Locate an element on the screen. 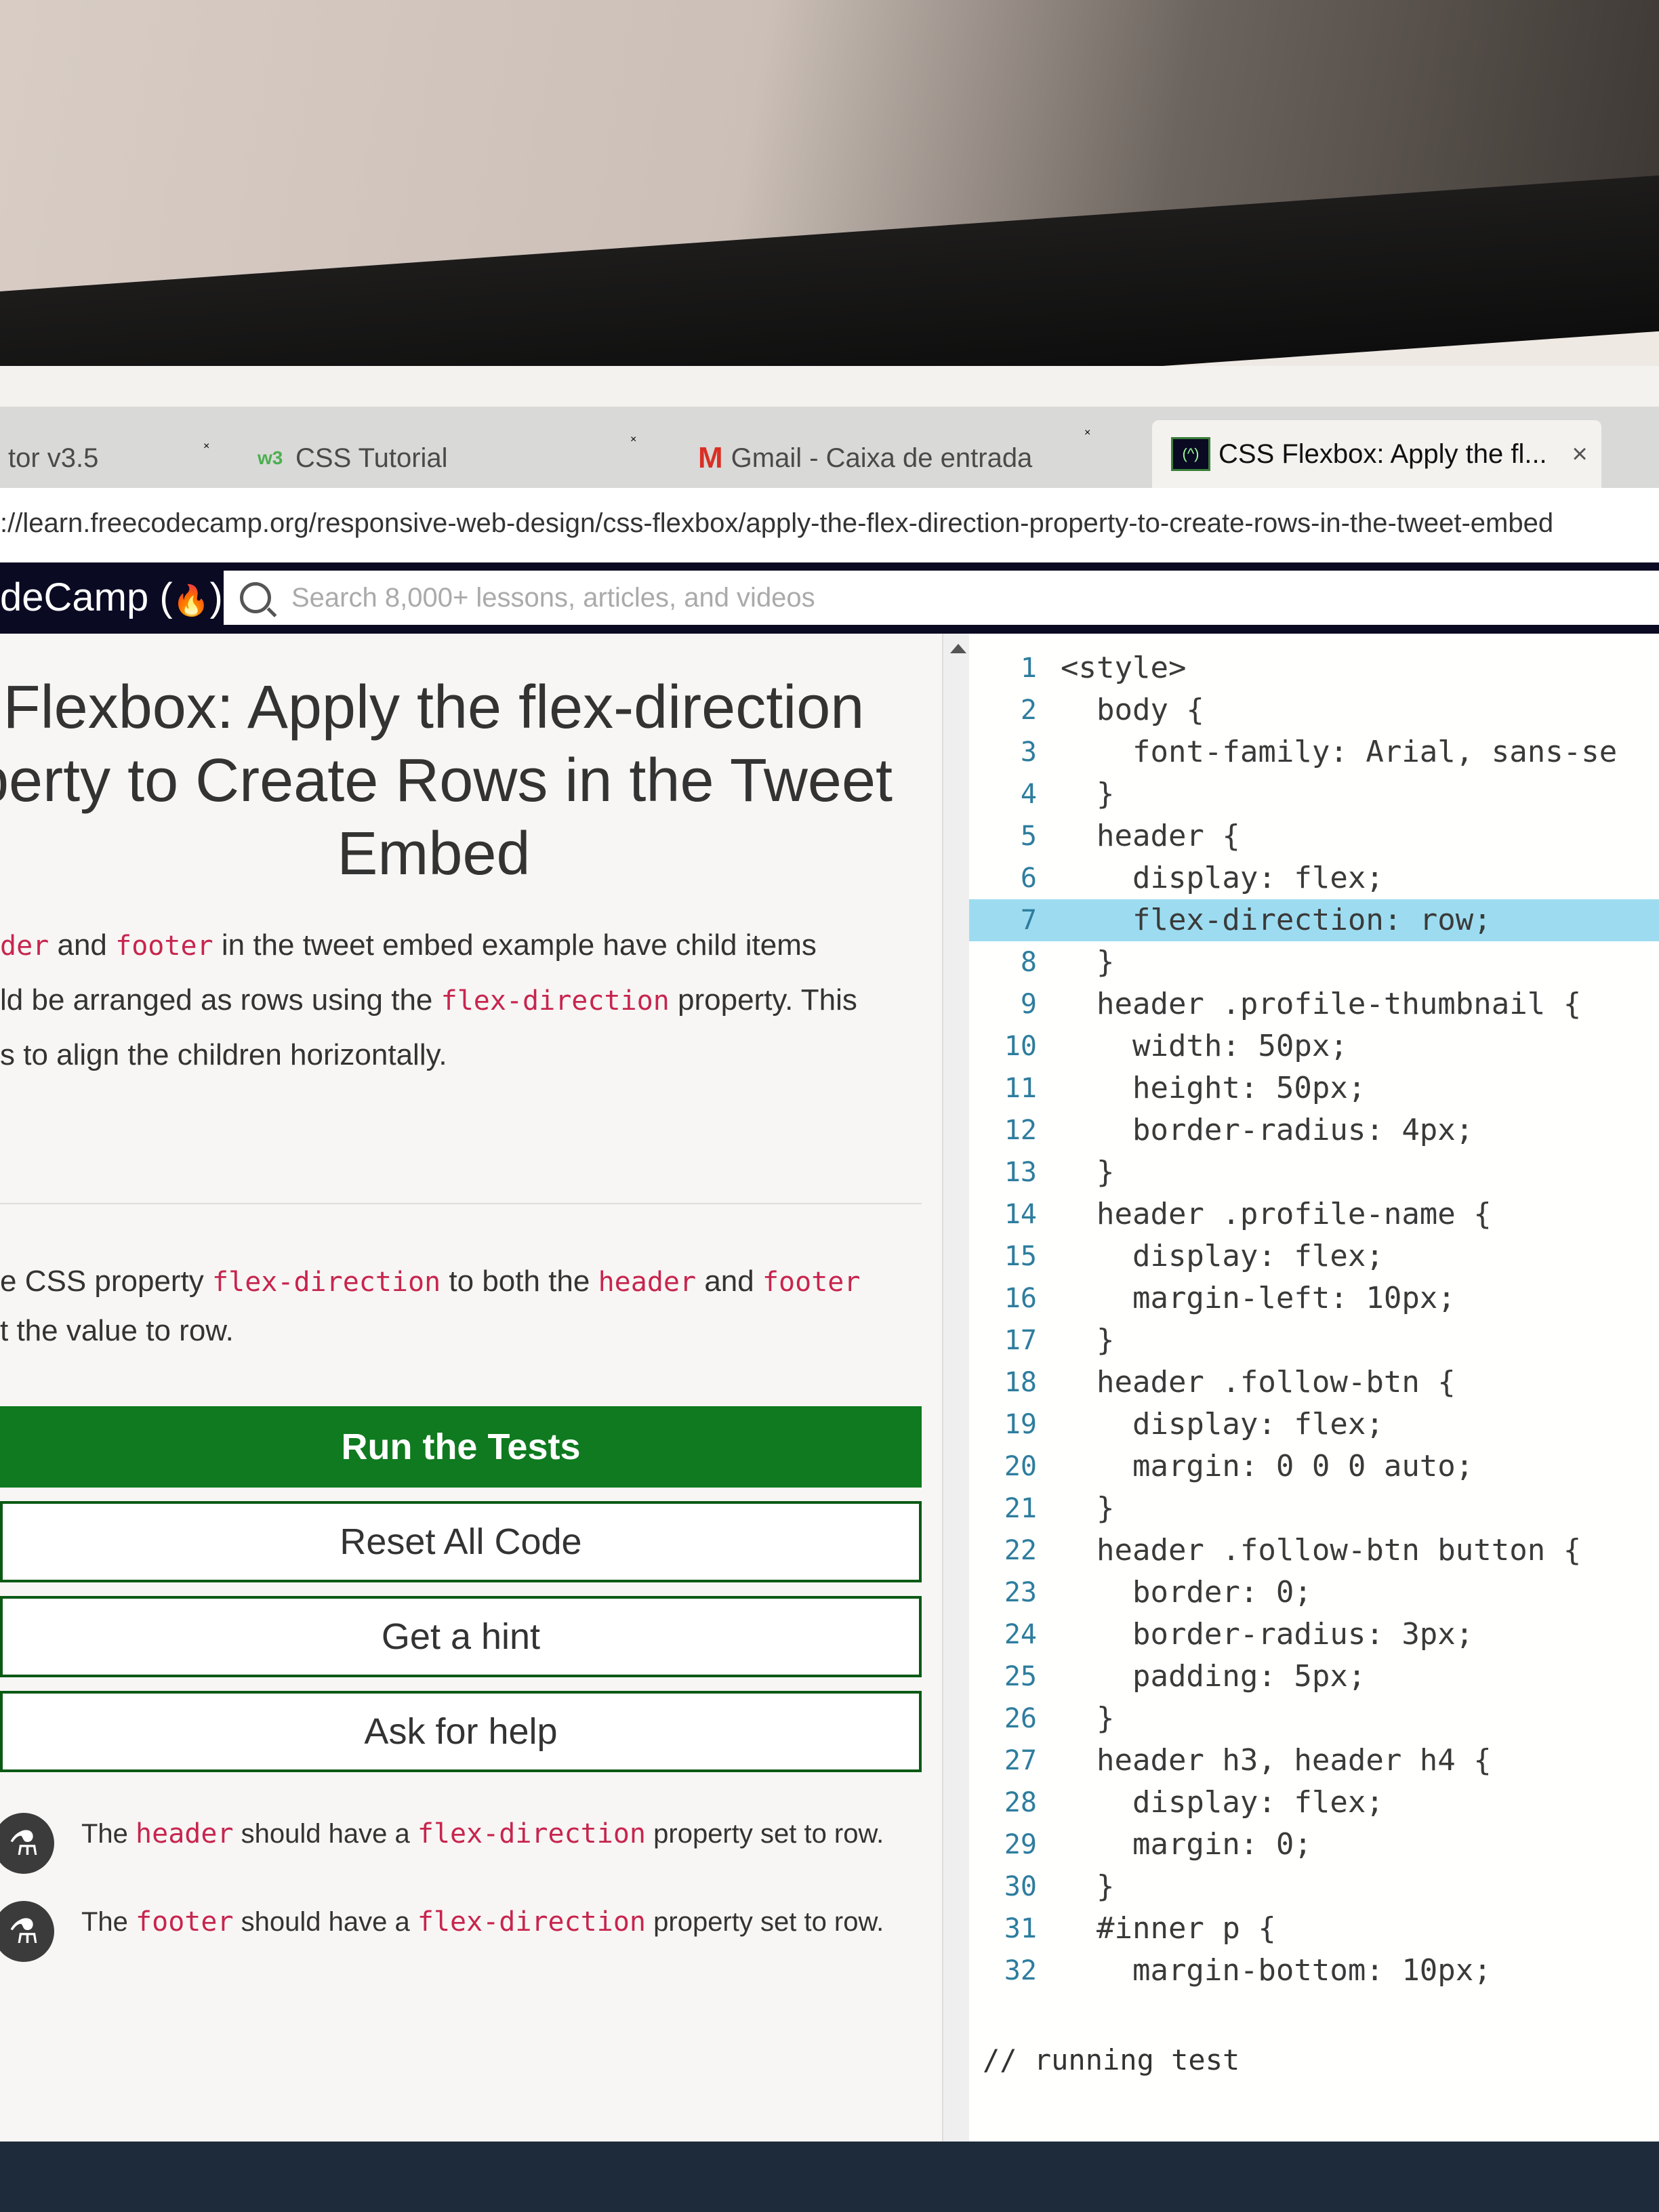  line-number: 18 is located at coordinates (1021, 1382).